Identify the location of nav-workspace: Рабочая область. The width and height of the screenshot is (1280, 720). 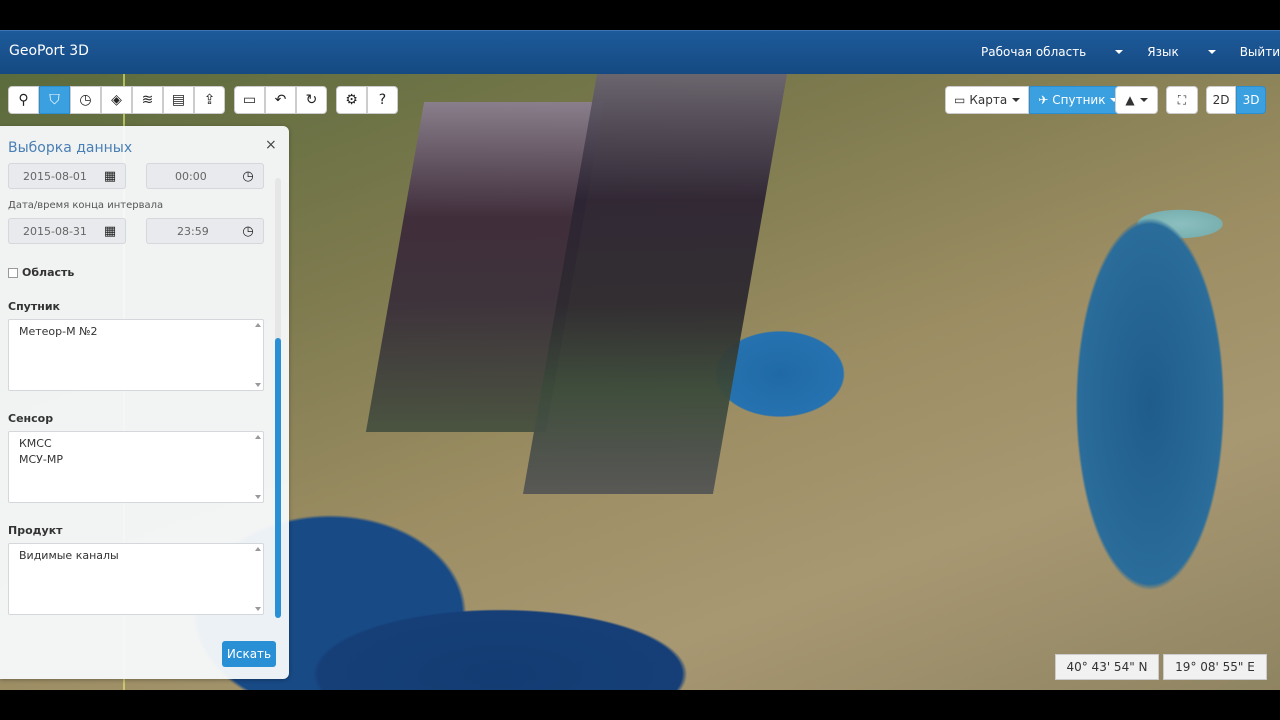
(1052, 52).